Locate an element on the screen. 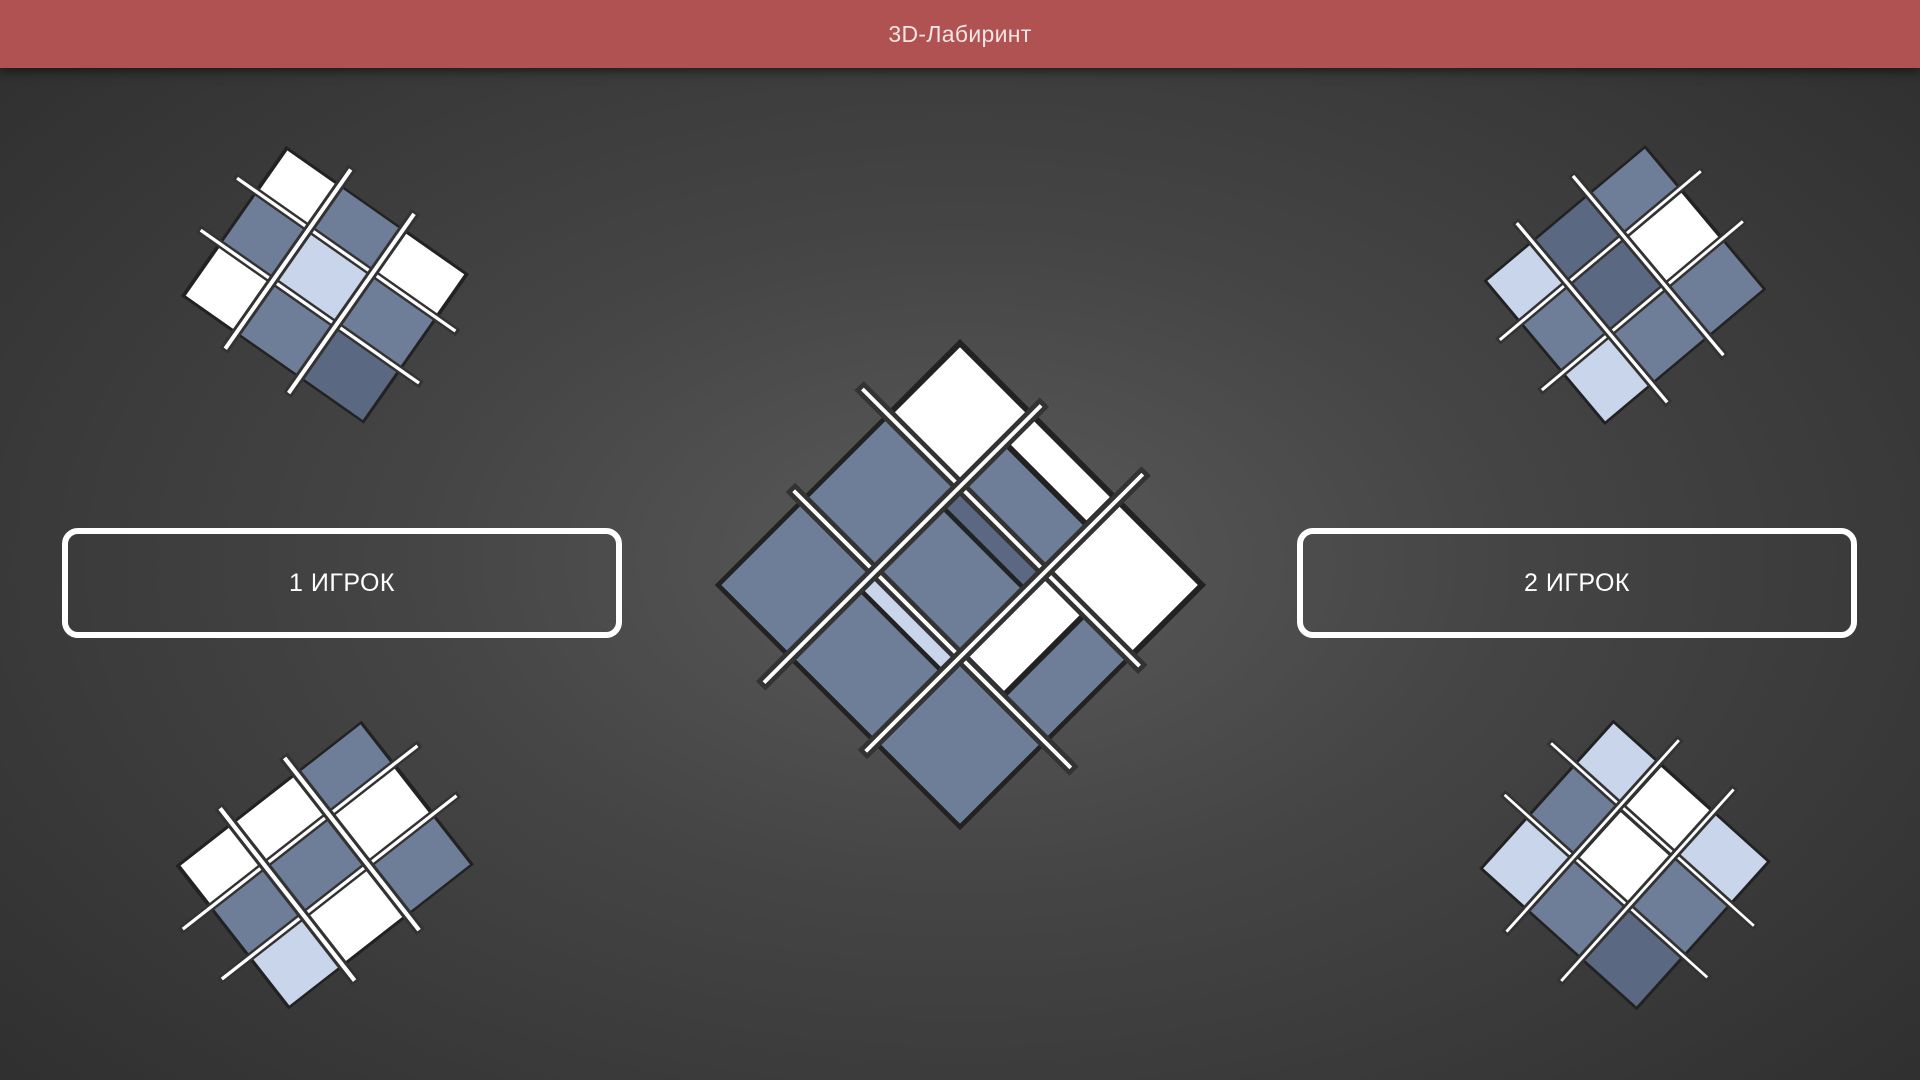 This screenshot has height=1080, width=1920. one-player-label: 1 ИГРОК is located at coordinates (342, 582).